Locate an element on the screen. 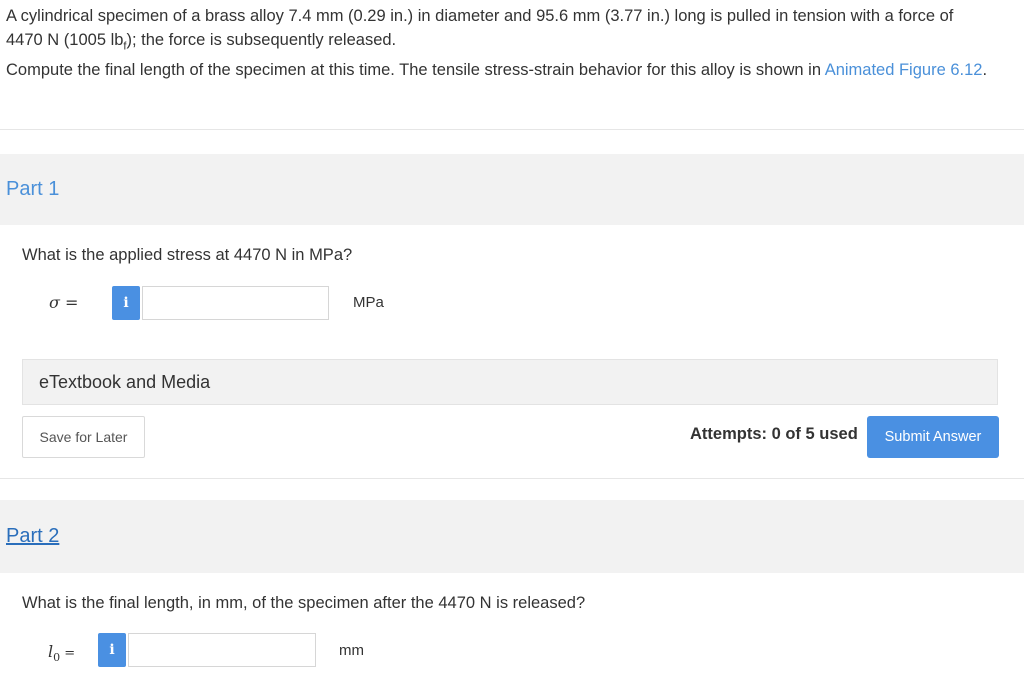 The width and height of the screenshot is (1024, 675). etextbook-media-toggle: eTextbook and Media is located at coordinates (510, 382).